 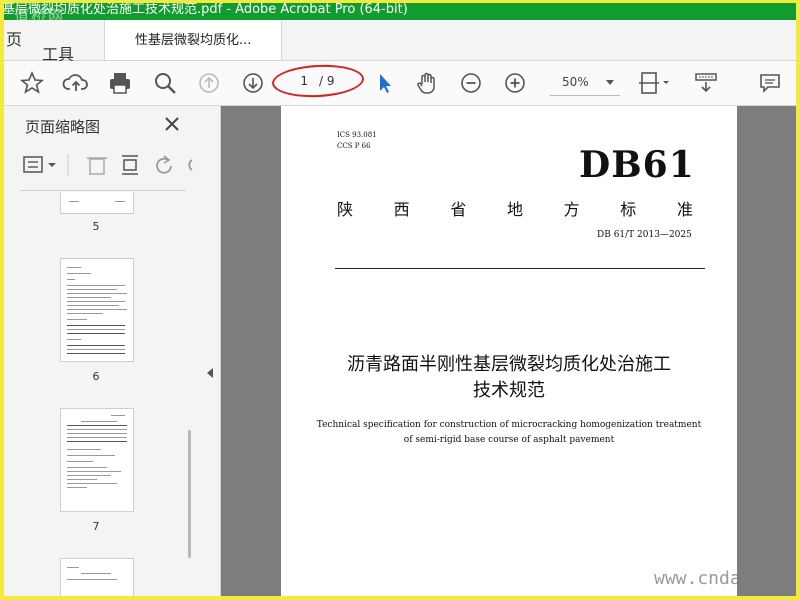 What do you see at coordinates (628, 209) in the screenshot?
I see `heading-char: 标` at bounding box center [628, 209].